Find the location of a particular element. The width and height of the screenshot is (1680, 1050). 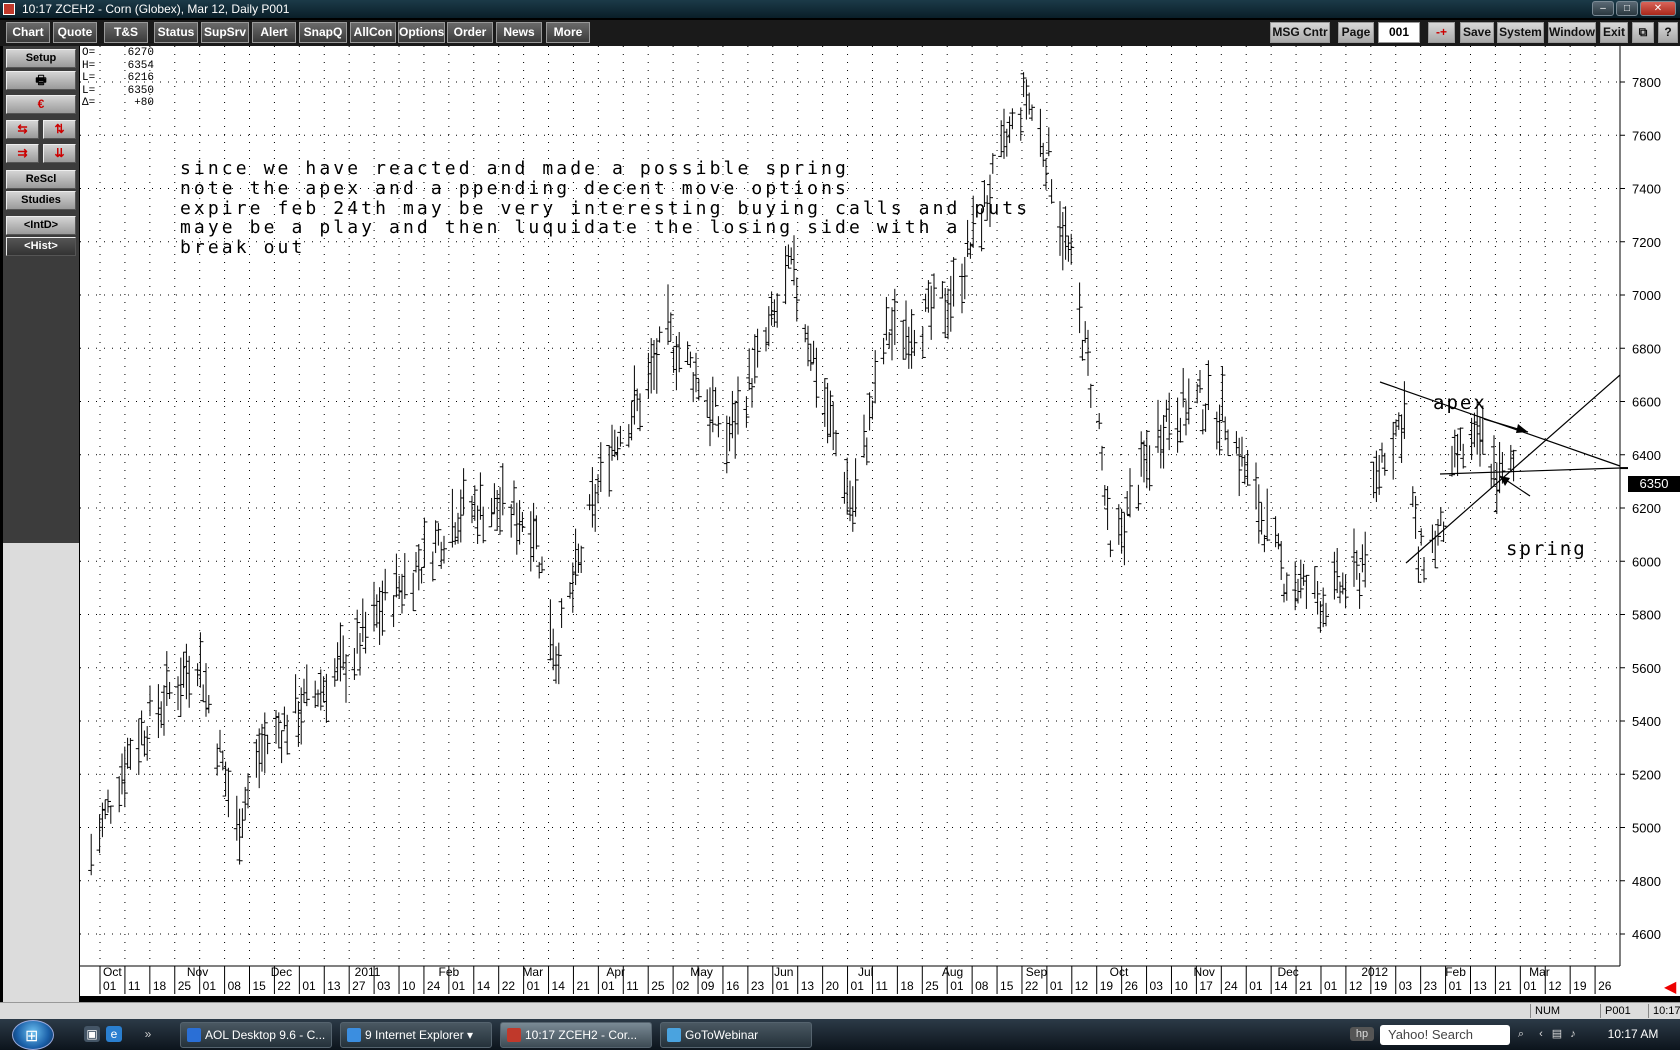

show-desktop-icon: ▣ is located at coordinates (92, 1034).